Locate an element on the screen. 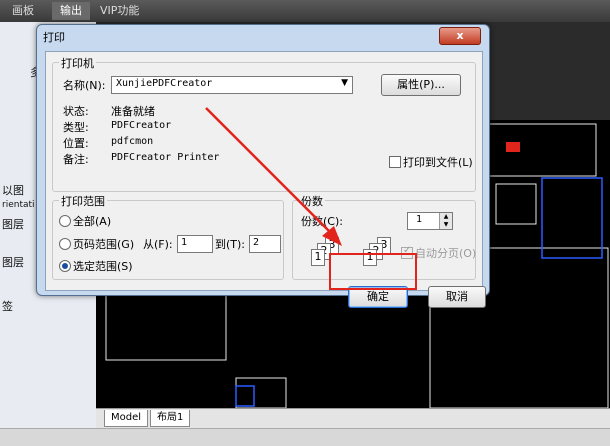 The image size is (610, 446). annotation-highlight-box is located at coordinates (373, 271).